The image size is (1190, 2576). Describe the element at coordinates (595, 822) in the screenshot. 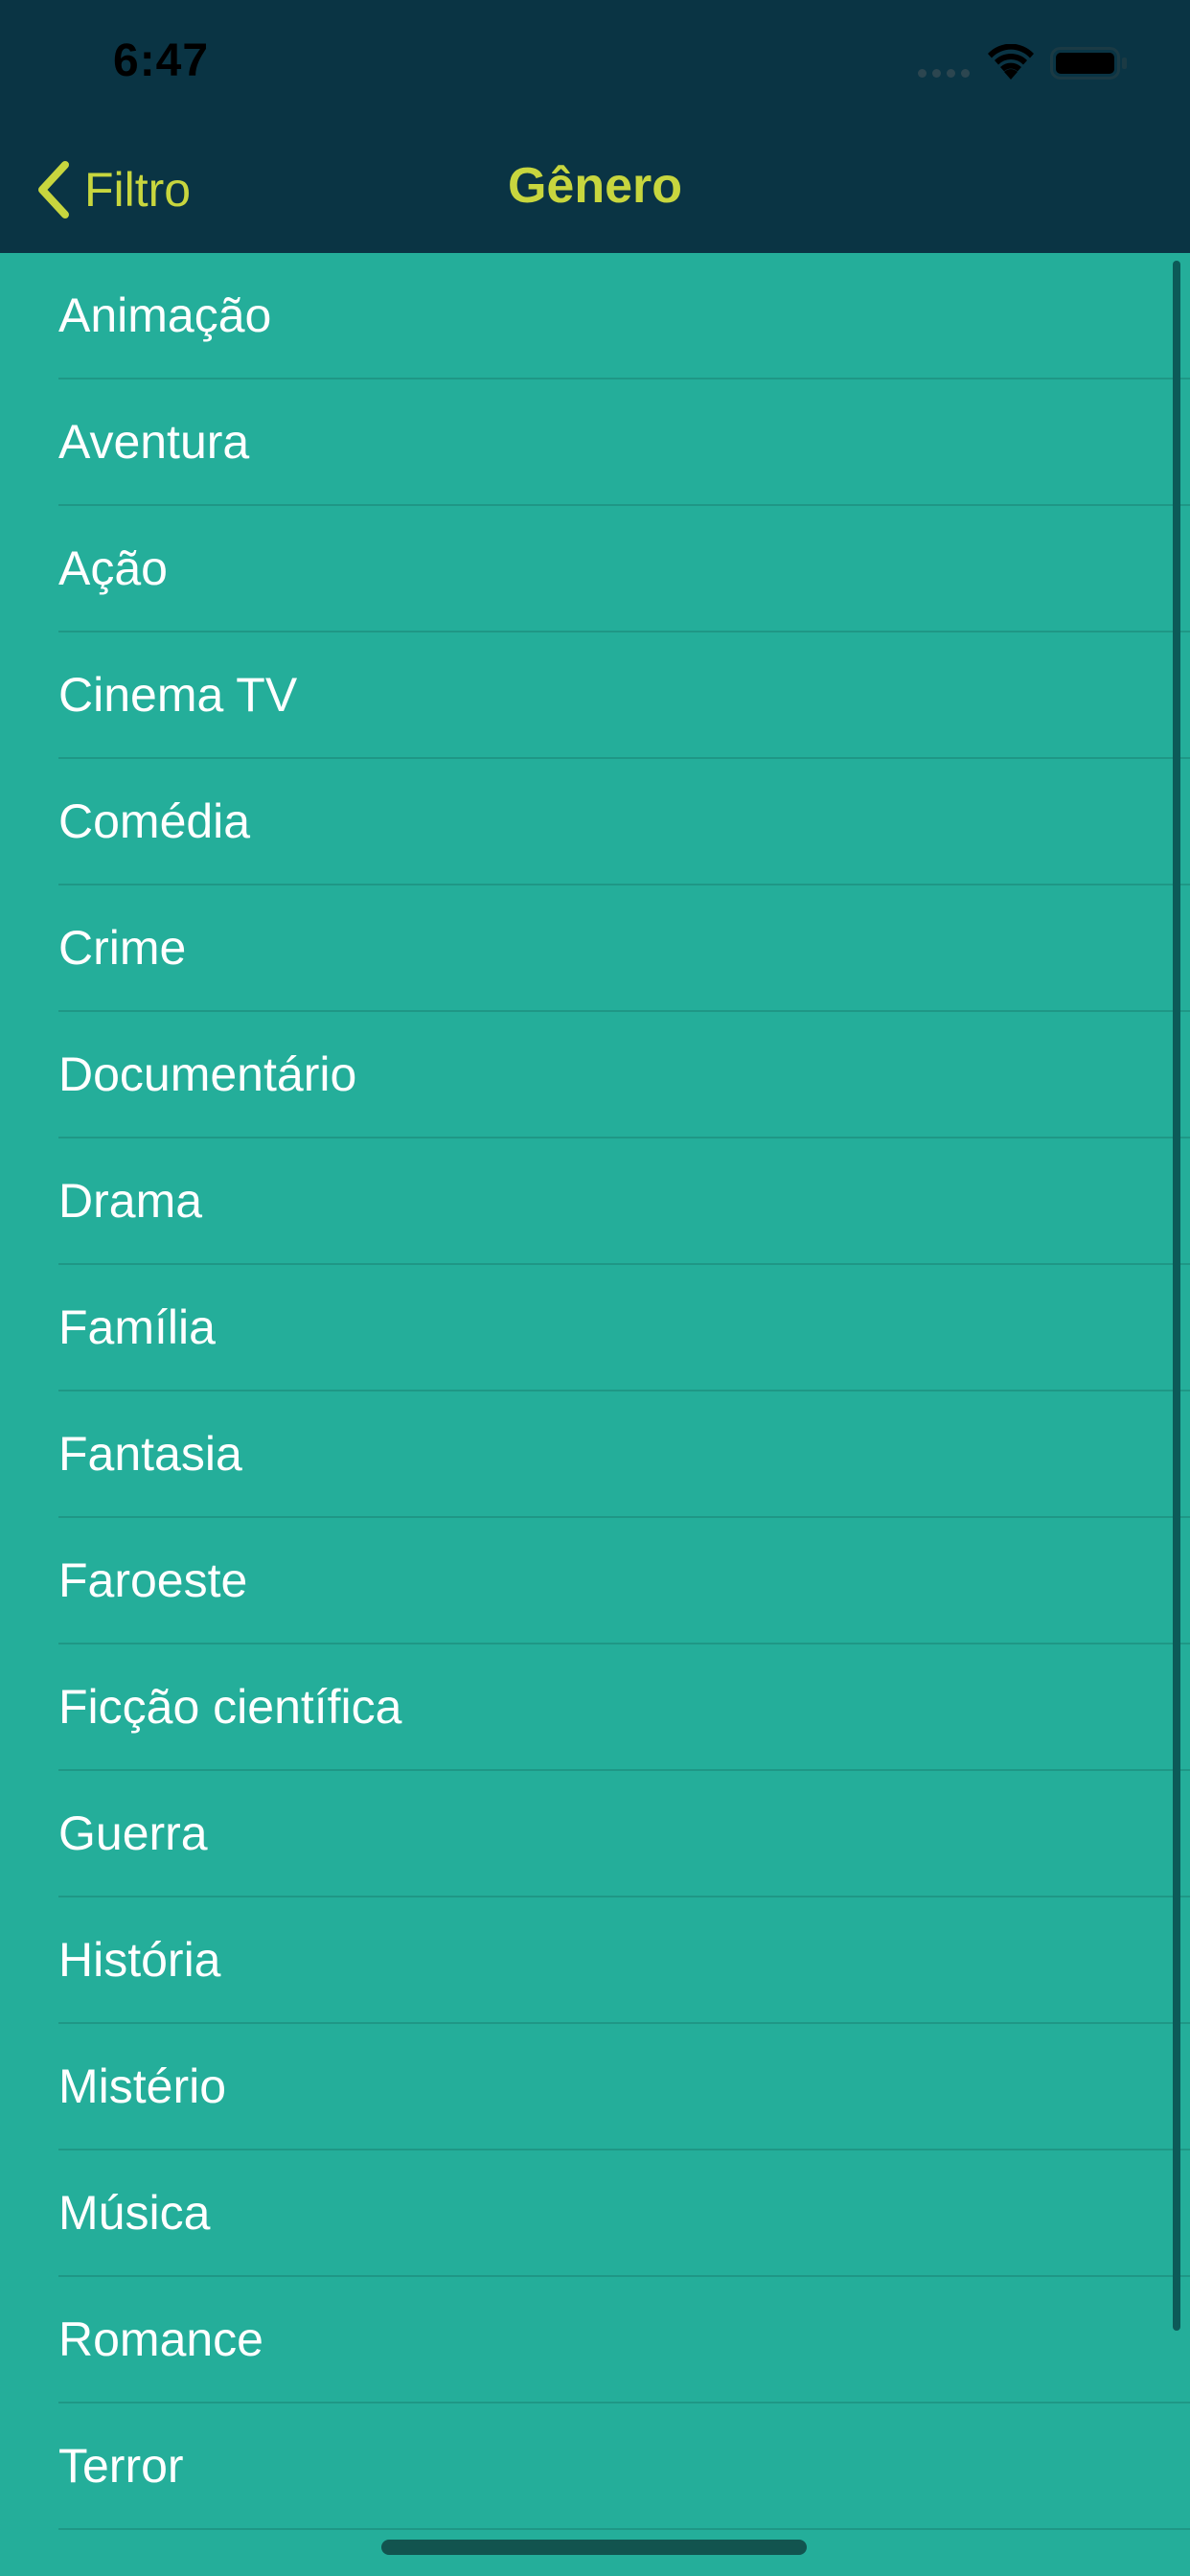

I see `genre-item: Comédia` at that location.